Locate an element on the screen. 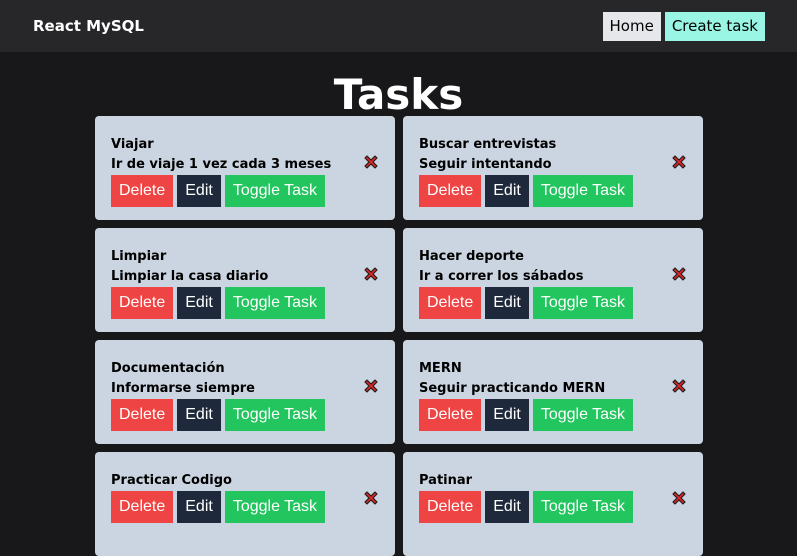  nav-links: Home Create task is located at coordinates (683, 26).